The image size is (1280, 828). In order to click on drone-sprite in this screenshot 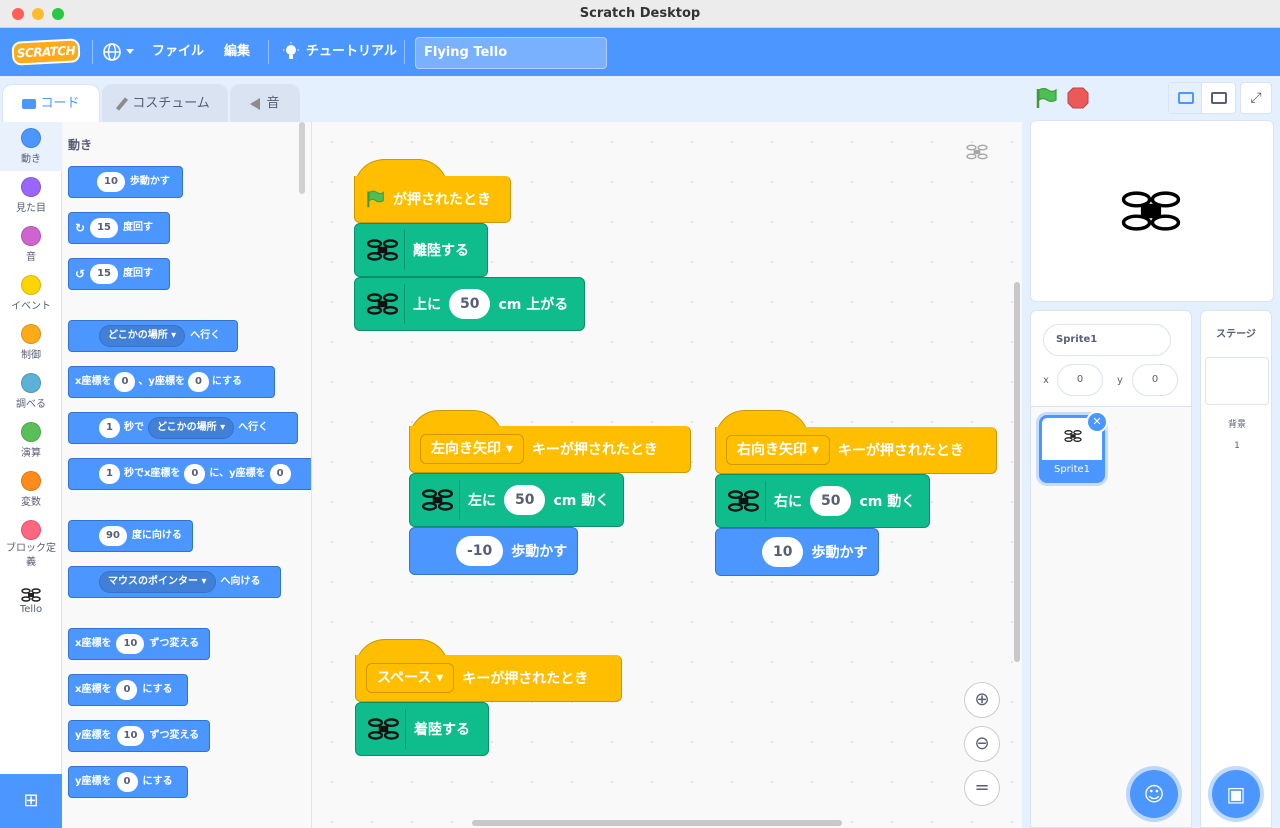, I will do `click(1151, 211)`.